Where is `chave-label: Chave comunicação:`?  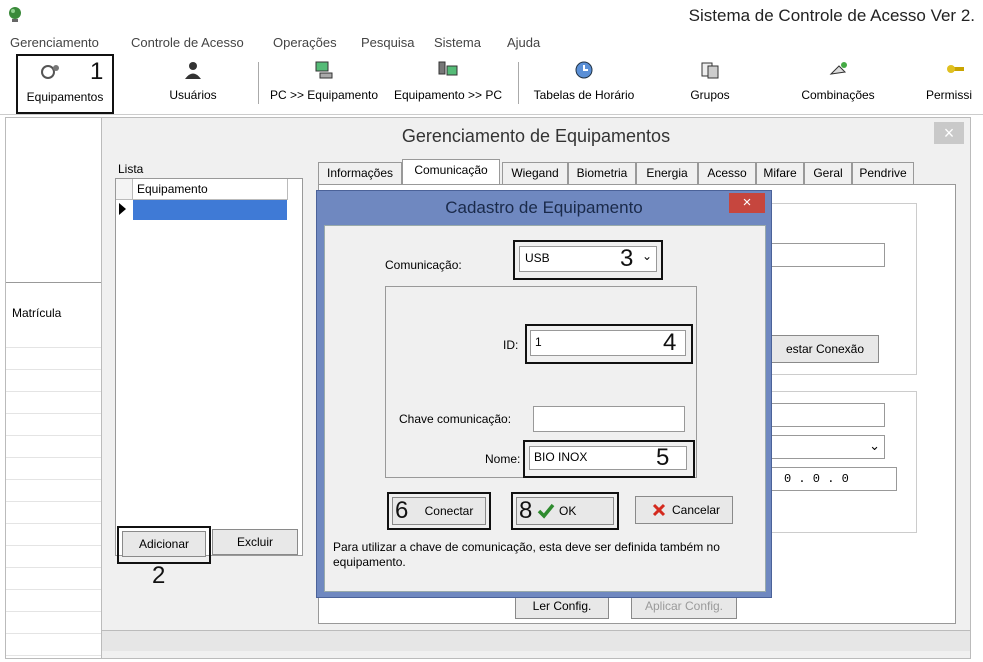
chave-label: Chave comunicação: is located at coordinates (455, 419).